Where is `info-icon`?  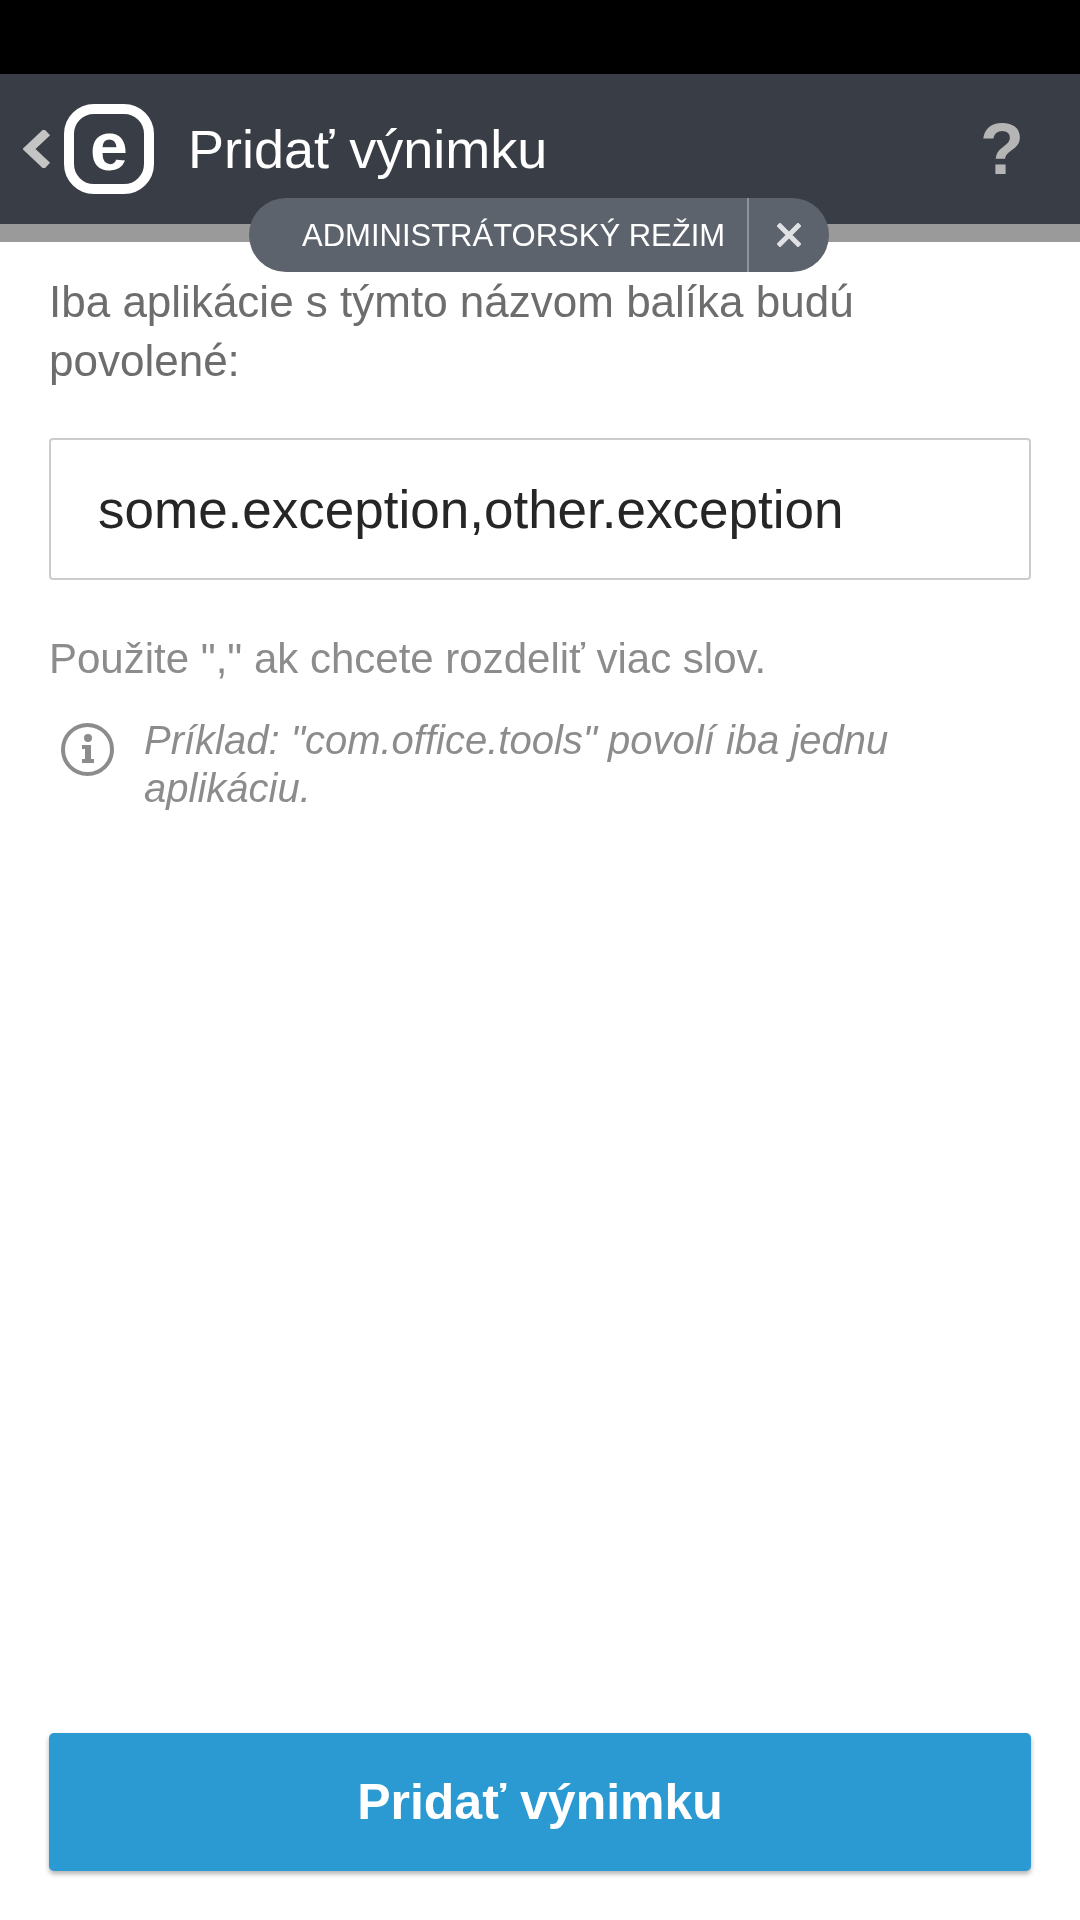 info-icon is located at coordinates (87, 749).